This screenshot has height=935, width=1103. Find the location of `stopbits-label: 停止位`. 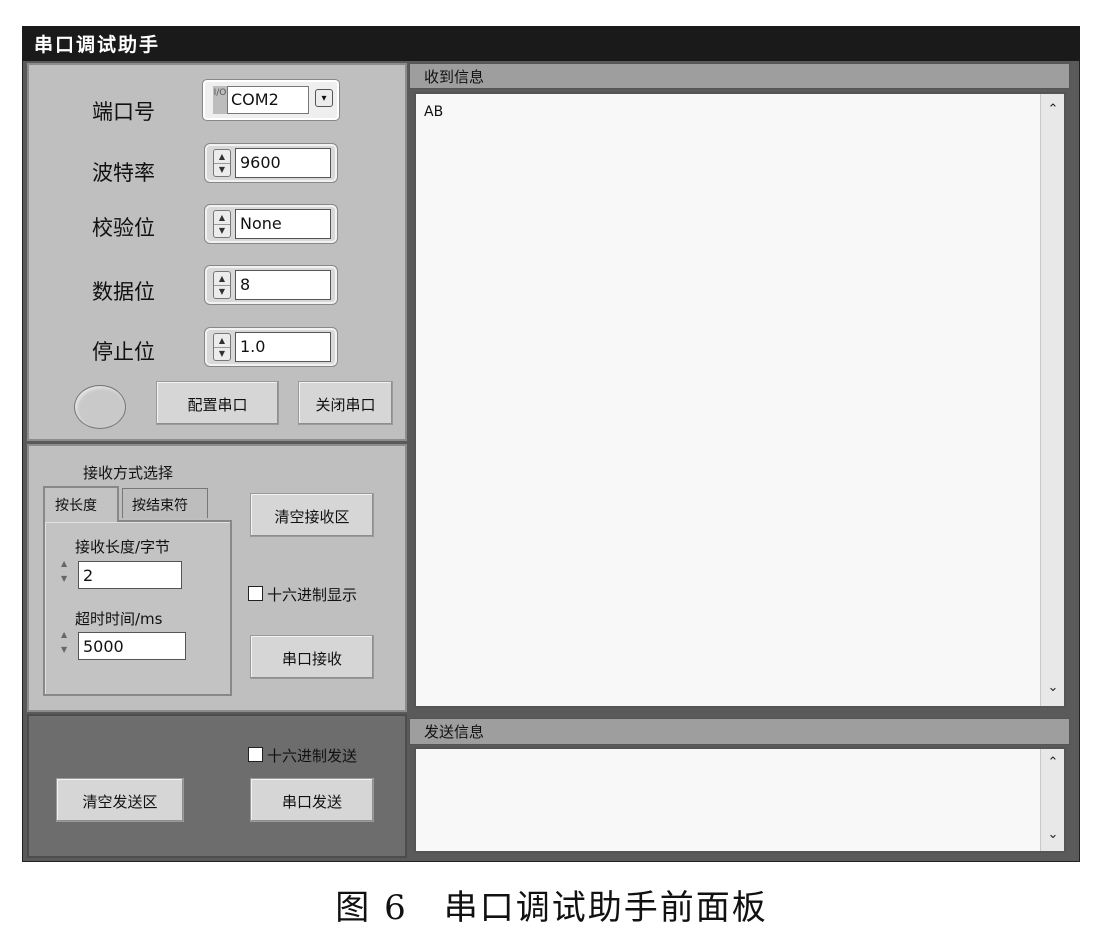

stopbits-label: 停止位 is located at coordinates (123, 352).